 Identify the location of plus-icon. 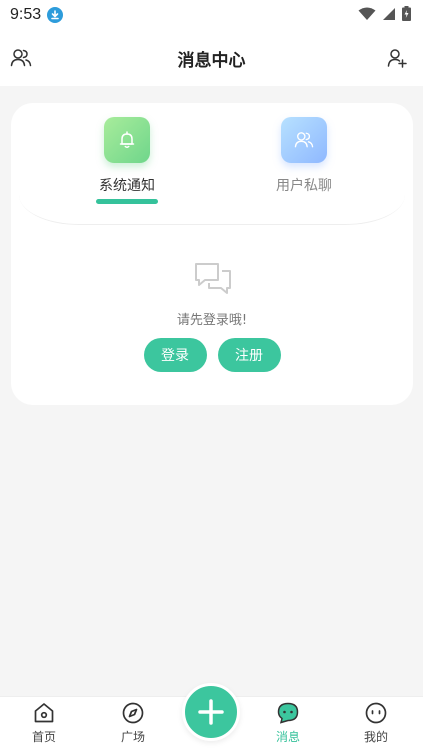
(211, 712).